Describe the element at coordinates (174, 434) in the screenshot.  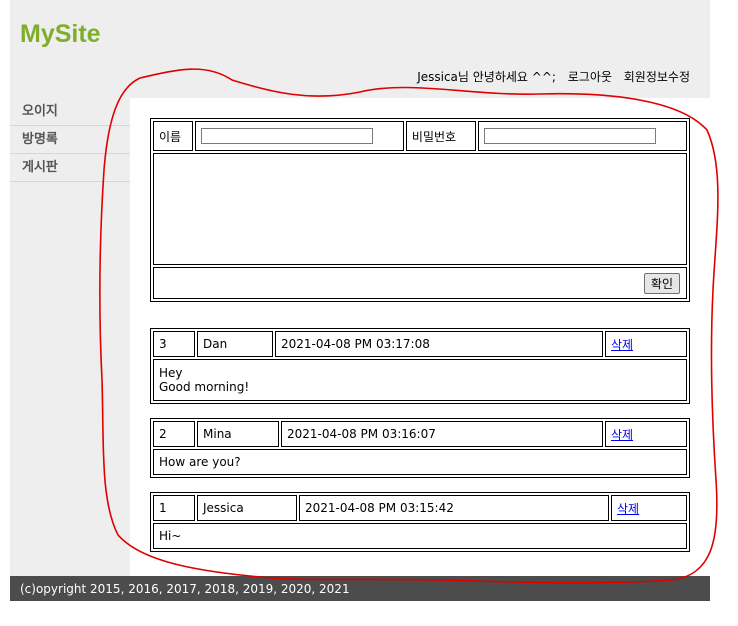
I see `entry-number: 2` at that location.